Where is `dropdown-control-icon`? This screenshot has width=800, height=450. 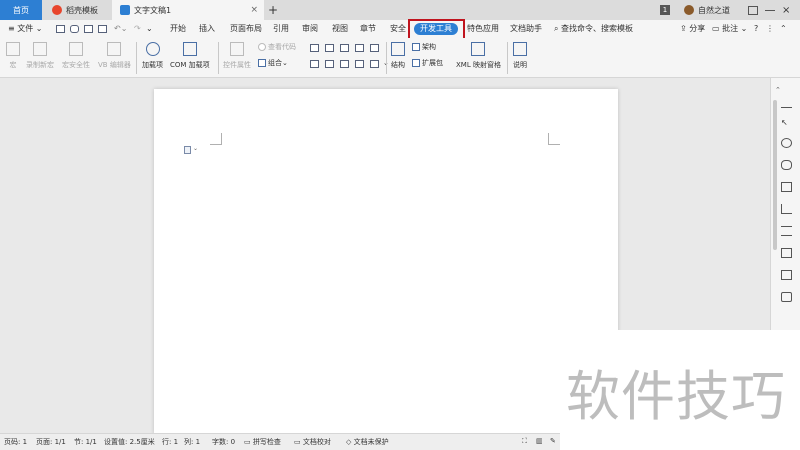 dropdown-control-icon is located at coordinates (374, 48).